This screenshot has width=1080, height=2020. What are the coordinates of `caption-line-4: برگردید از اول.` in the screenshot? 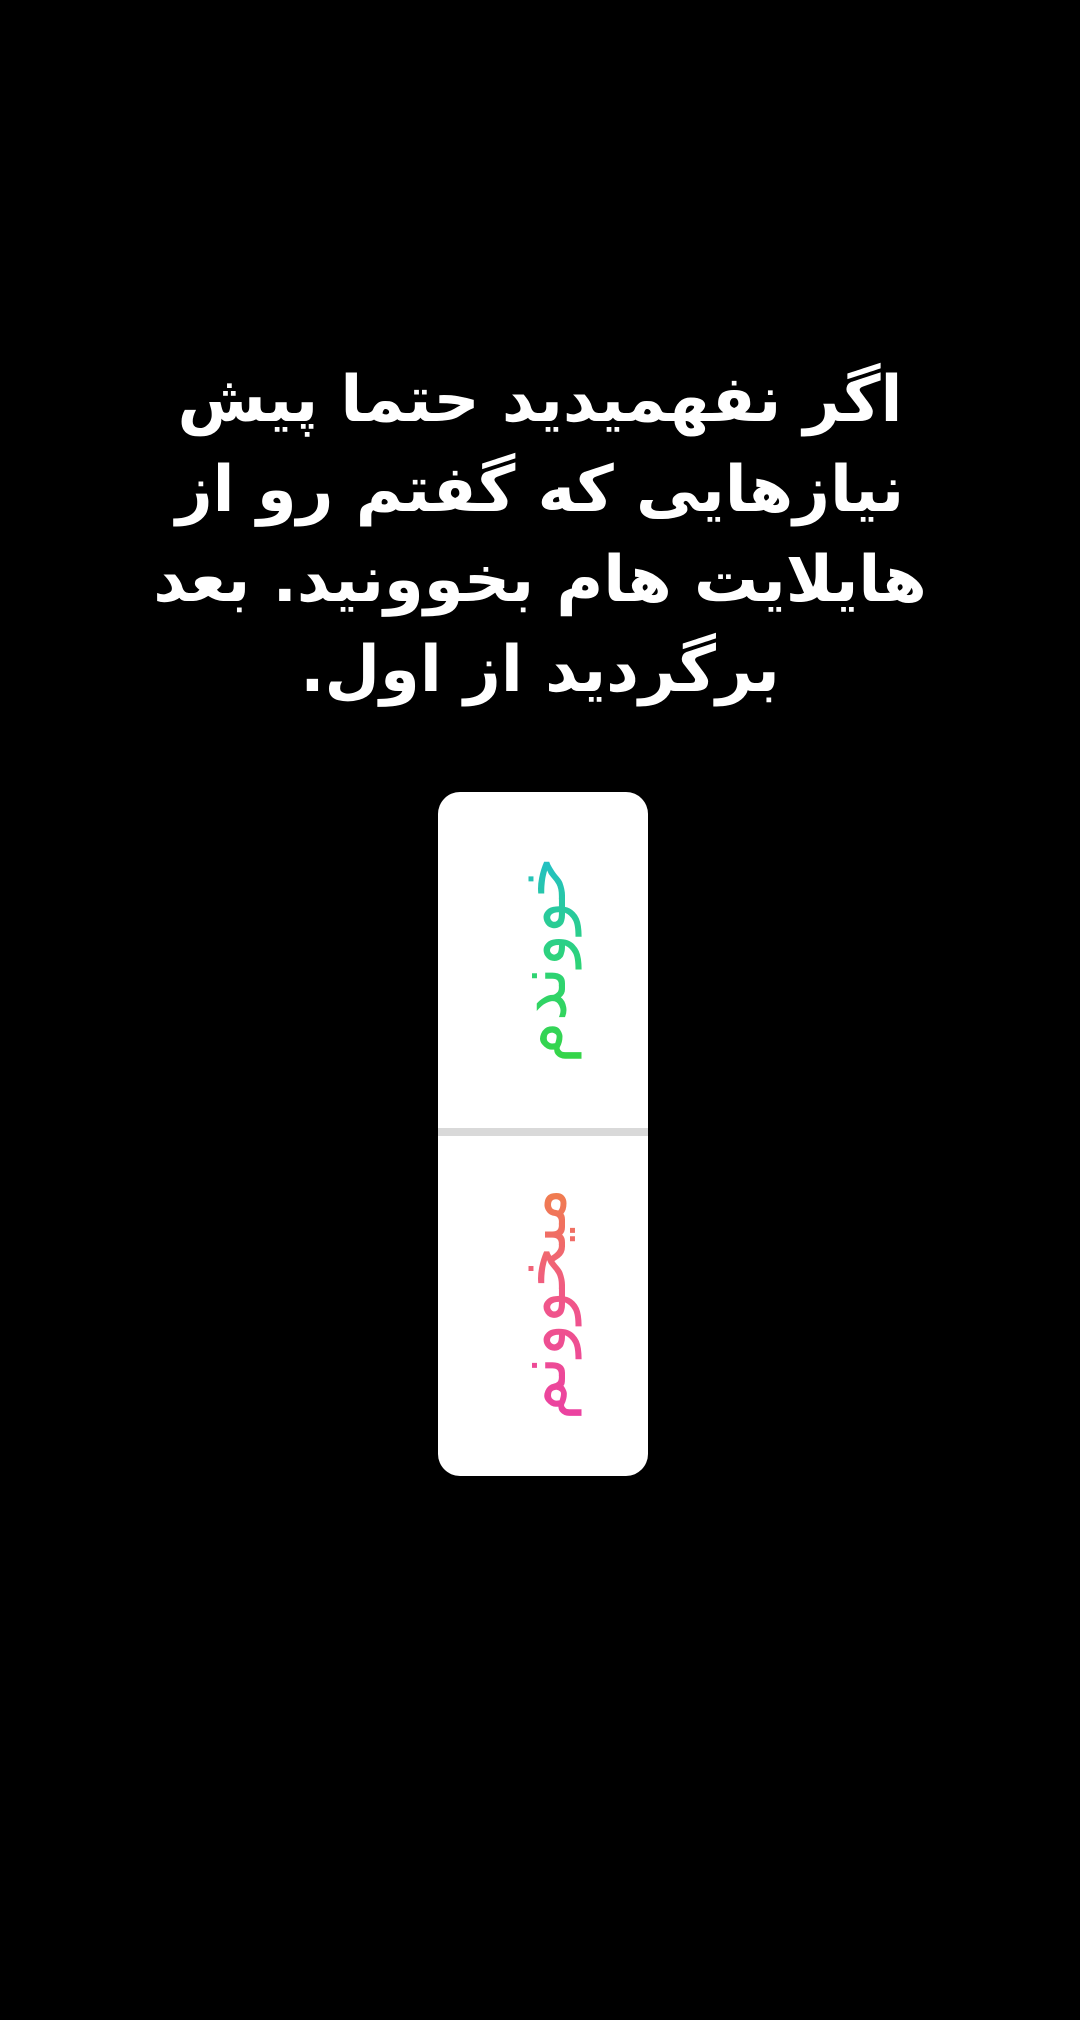 It's located at (540, 670).